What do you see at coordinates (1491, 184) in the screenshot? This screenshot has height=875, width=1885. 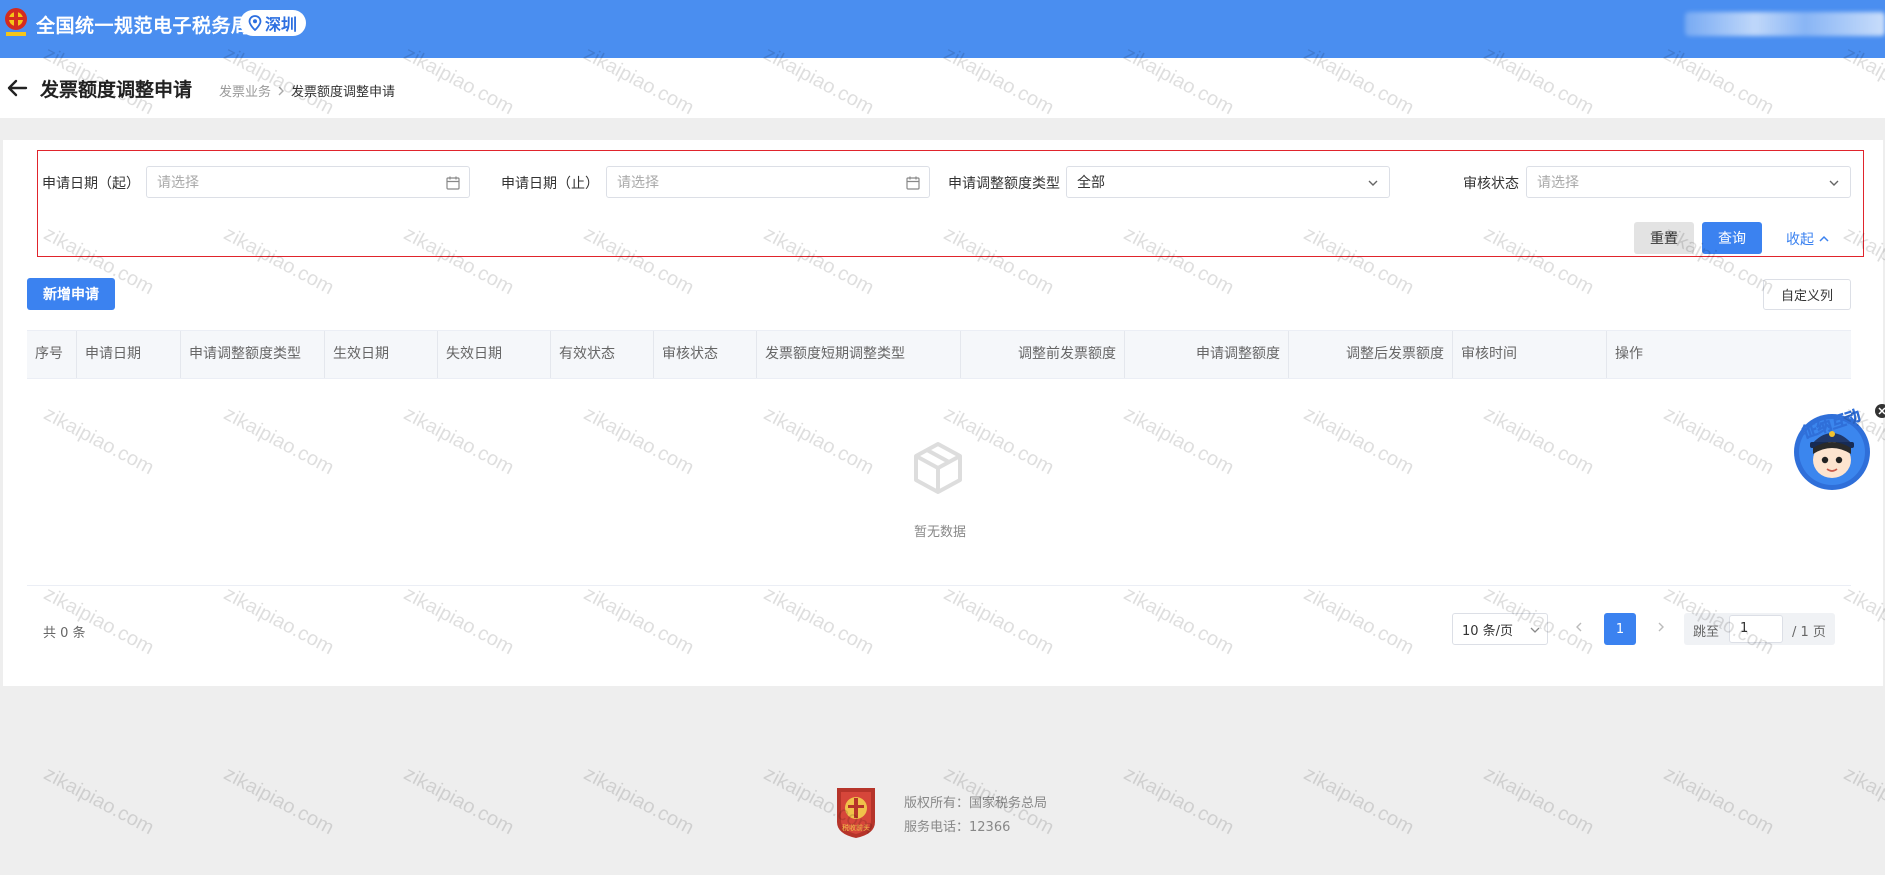 I see `review-status-label: 审核状态` at bounding box center [1491, 184].